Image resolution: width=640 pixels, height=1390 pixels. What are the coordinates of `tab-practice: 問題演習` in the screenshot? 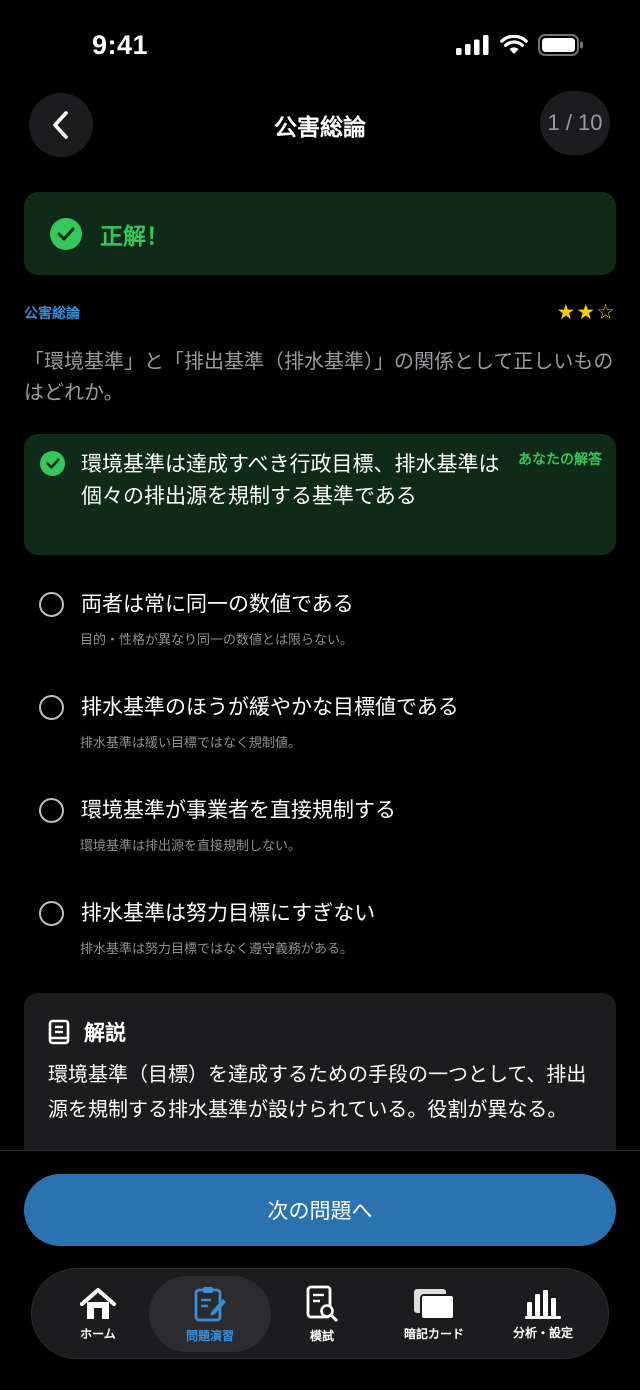 It's located at (210, 1314).